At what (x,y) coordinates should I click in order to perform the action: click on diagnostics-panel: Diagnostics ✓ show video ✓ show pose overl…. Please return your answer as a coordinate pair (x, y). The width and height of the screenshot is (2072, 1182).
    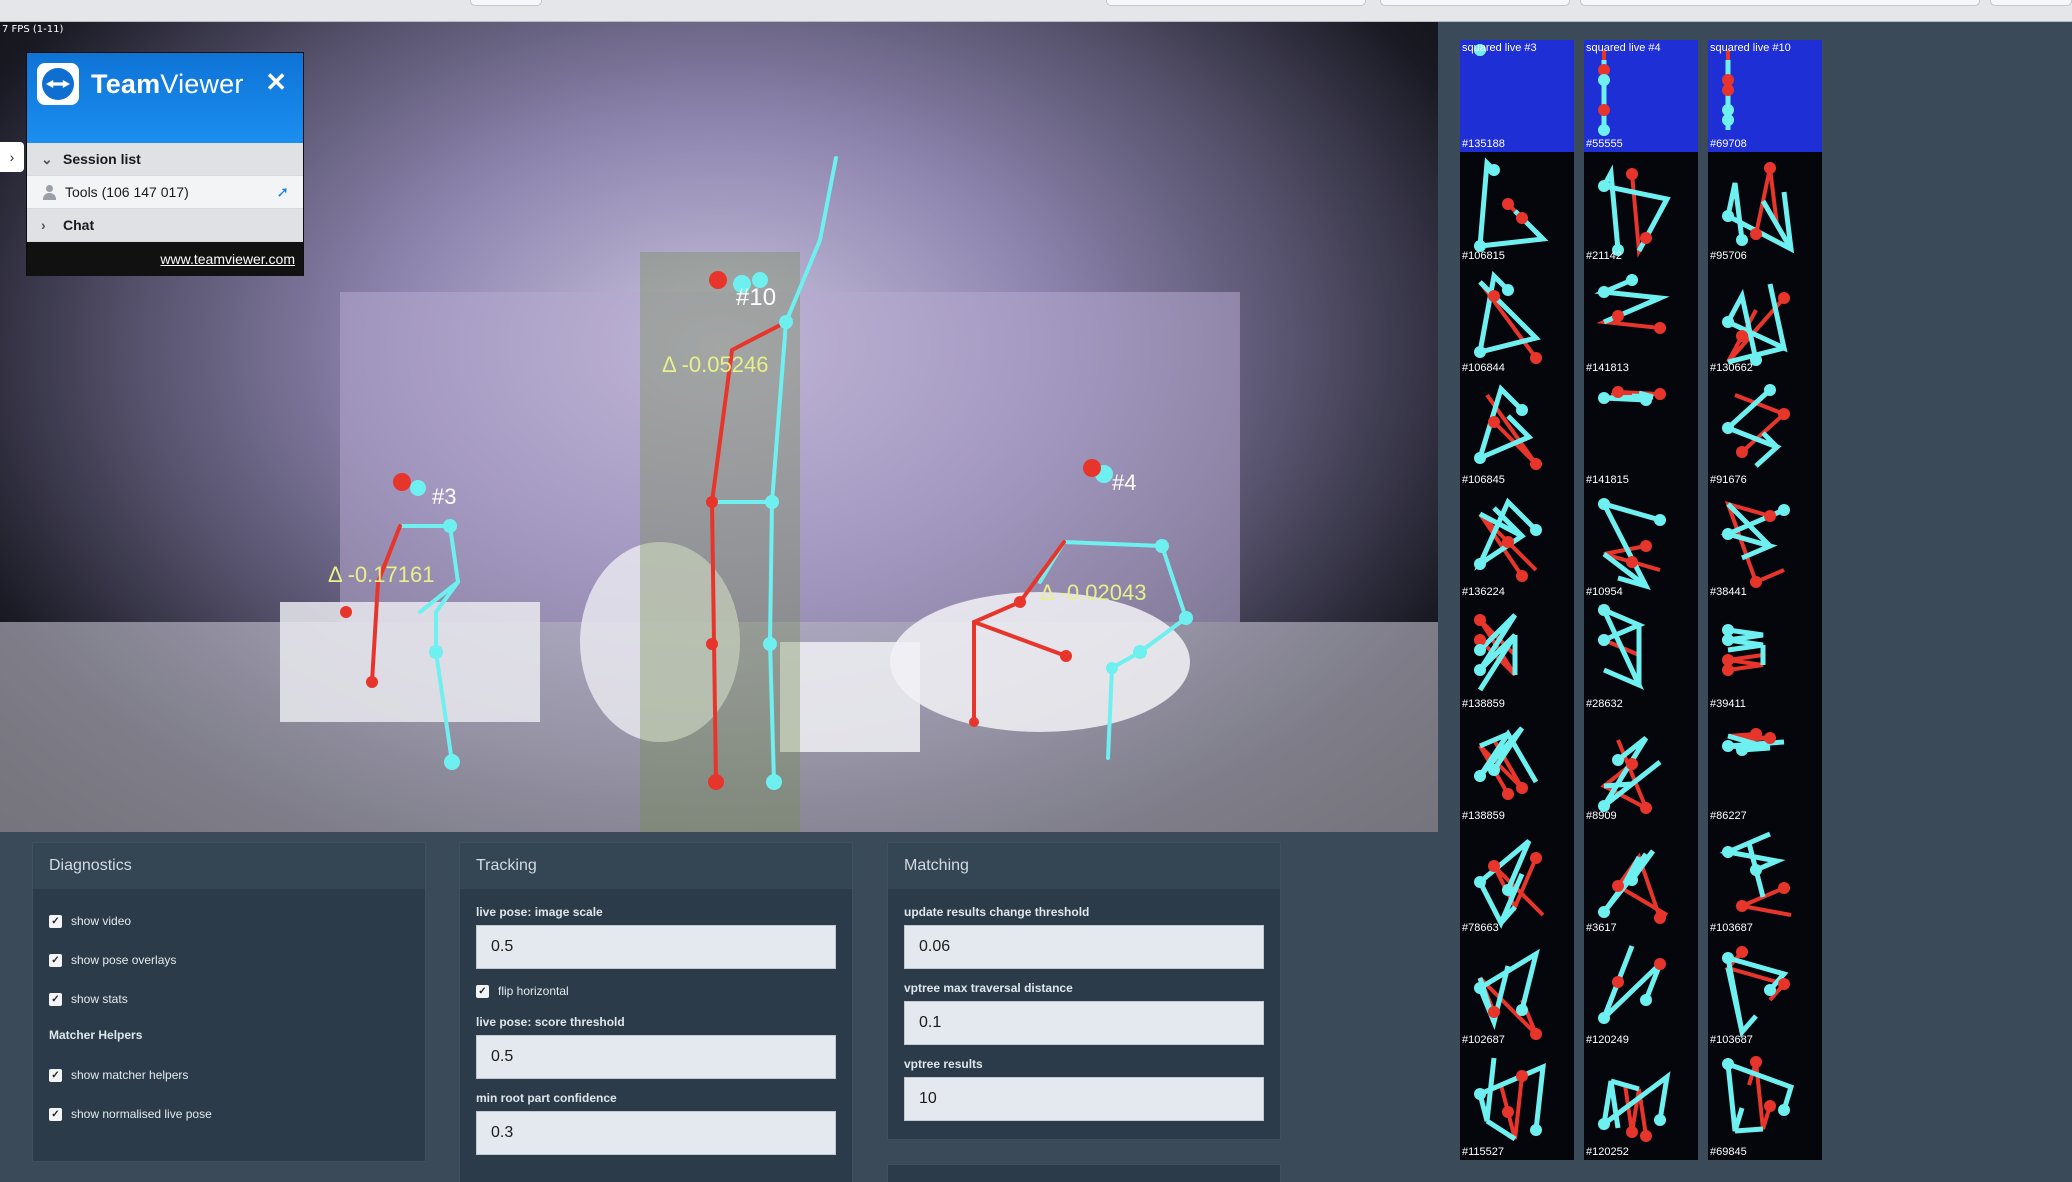
    Looking at the image, I should click on (229, 1002).